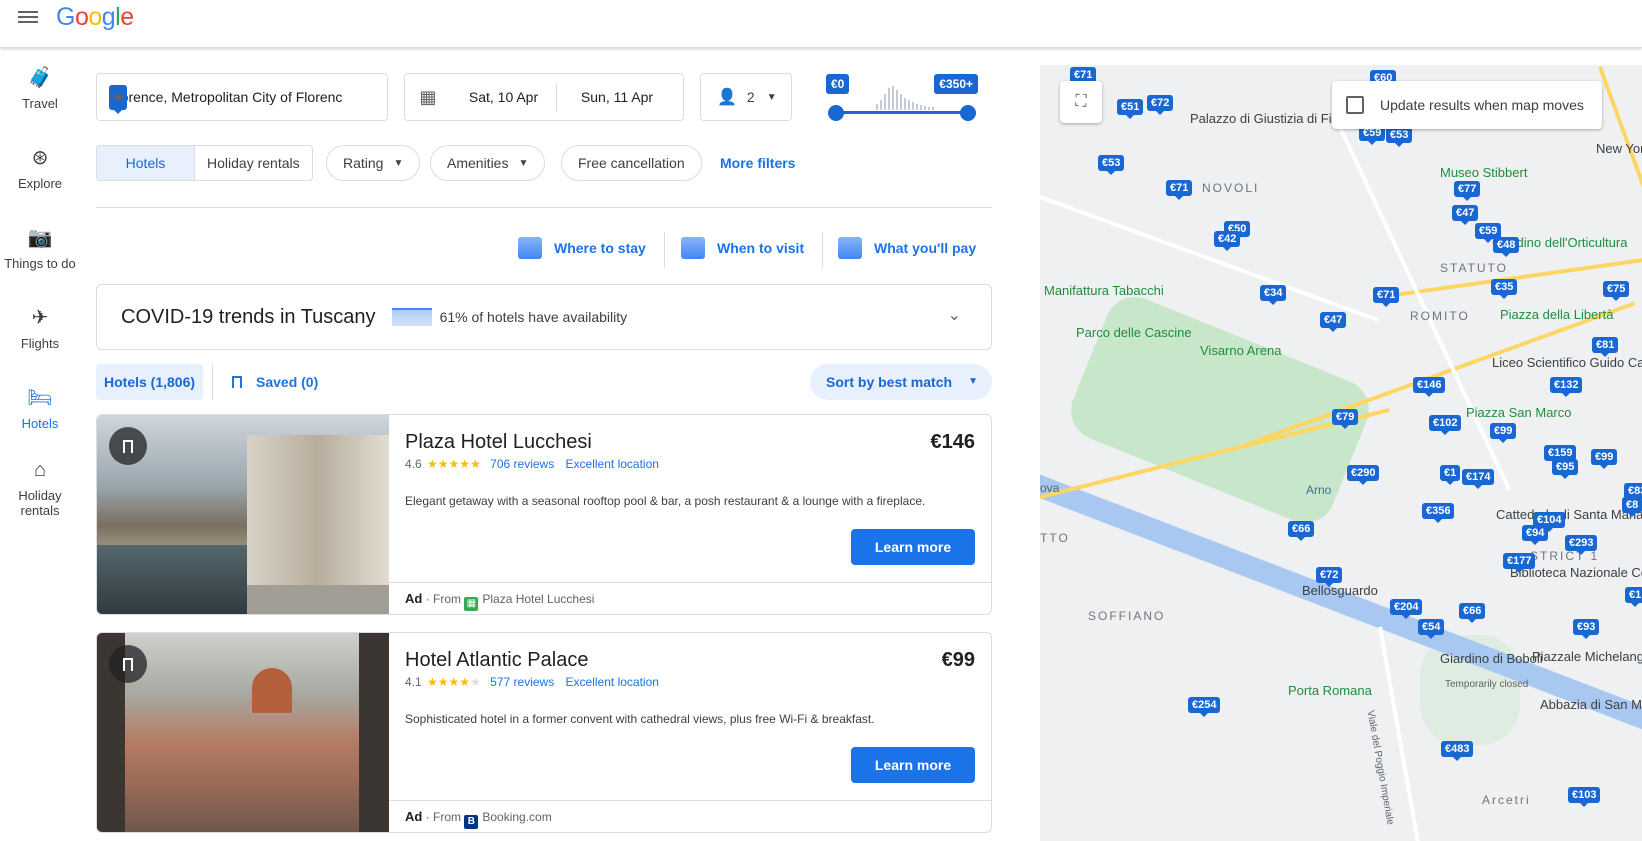 The image size is (1642, 841). I want to click on checkin-date: Sat, 10 Apr, so click(504, 97).